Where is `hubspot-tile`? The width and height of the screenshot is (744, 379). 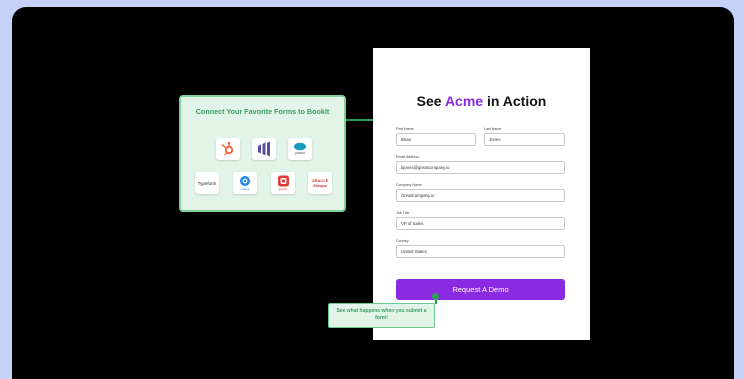 hubspot-tile is located at coordinates (228, 149).